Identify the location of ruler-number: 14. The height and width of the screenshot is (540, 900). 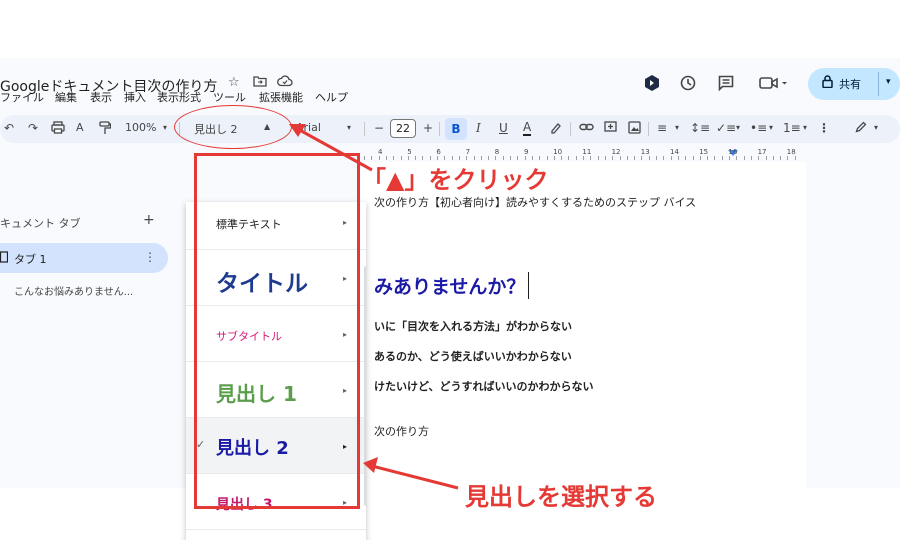
(674, 152).